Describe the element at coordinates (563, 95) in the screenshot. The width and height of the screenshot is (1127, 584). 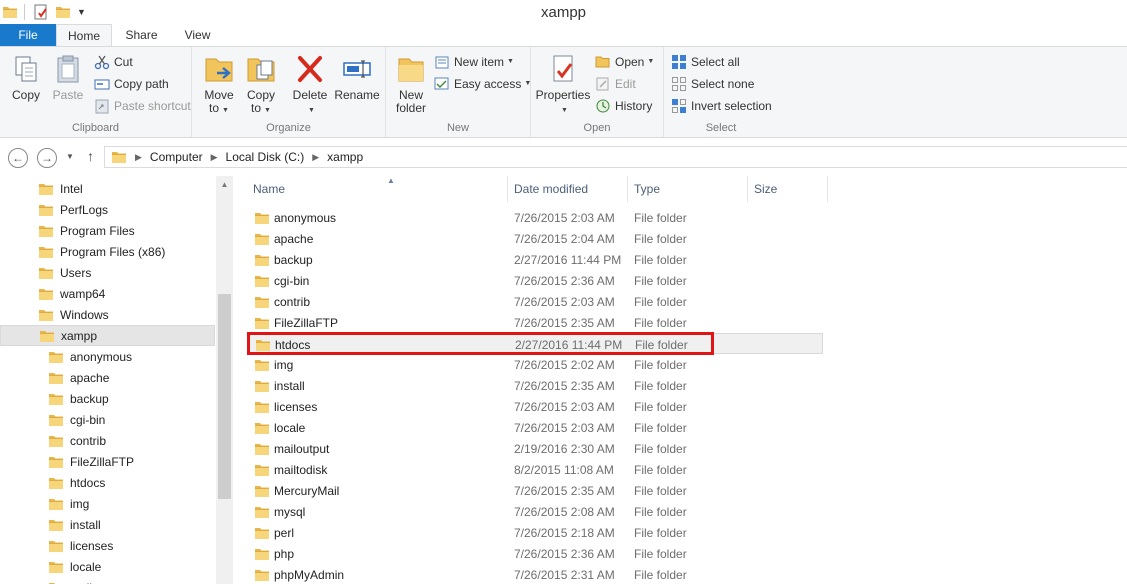
I see `properties-label: Properties` at that location.